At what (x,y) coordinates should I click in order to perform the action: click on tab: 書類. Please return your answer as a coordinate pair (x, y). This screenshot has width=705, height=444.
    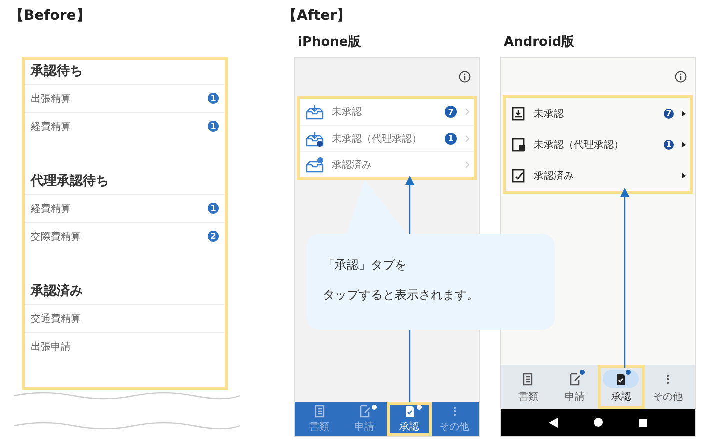
    Looking at the image, I should click on (528, 387).